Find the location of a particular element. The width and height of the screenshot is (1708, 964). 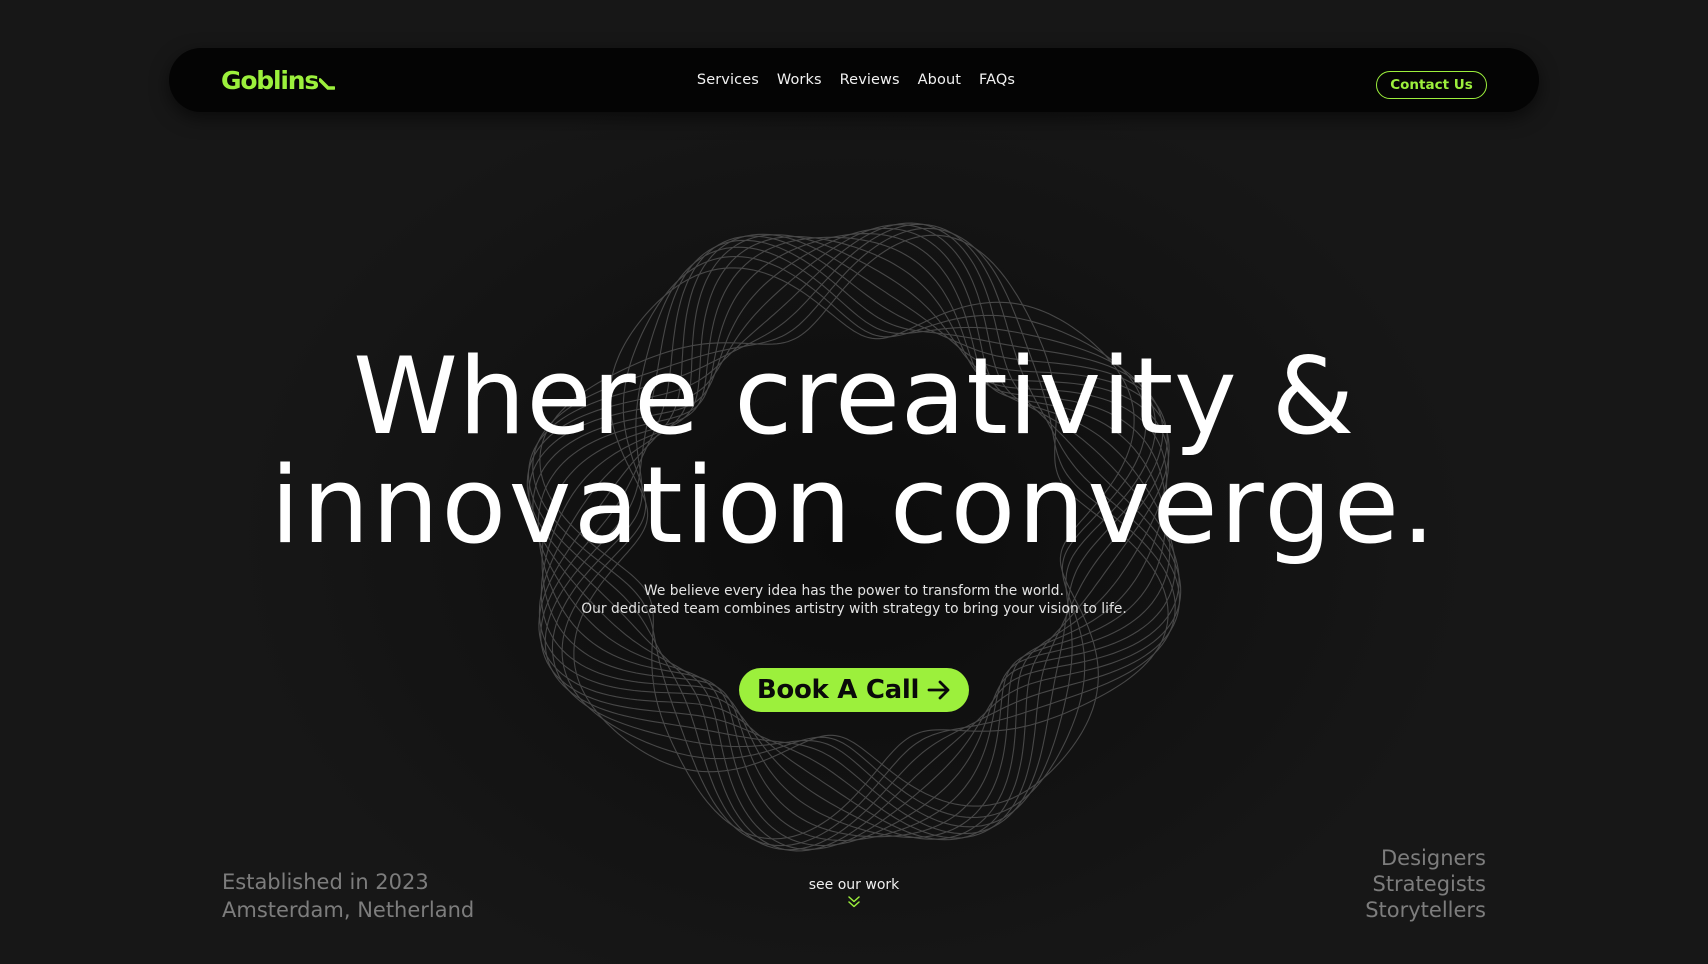

hero-headline-line1: Where creativity & is located at coordinates (854, 396).